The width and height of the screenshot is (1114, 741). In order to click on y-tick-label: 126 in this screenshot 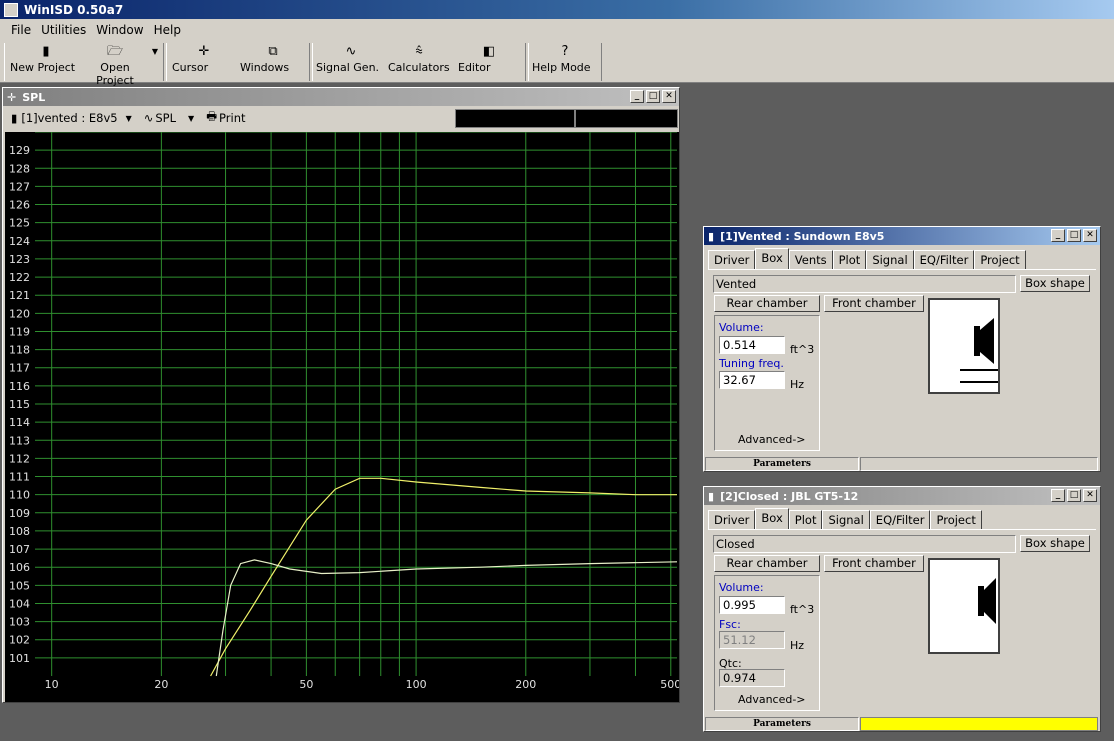, I will do `click(19, 205)`.